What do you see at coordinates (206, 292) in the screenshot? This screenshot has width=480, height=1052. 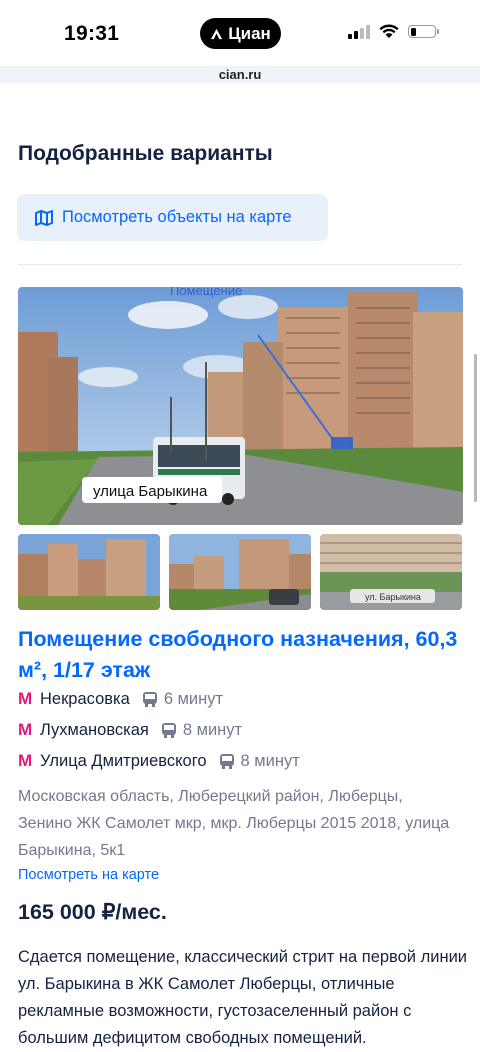 I see `photo-annotation: Помещение` at bounding box center [206, 292].